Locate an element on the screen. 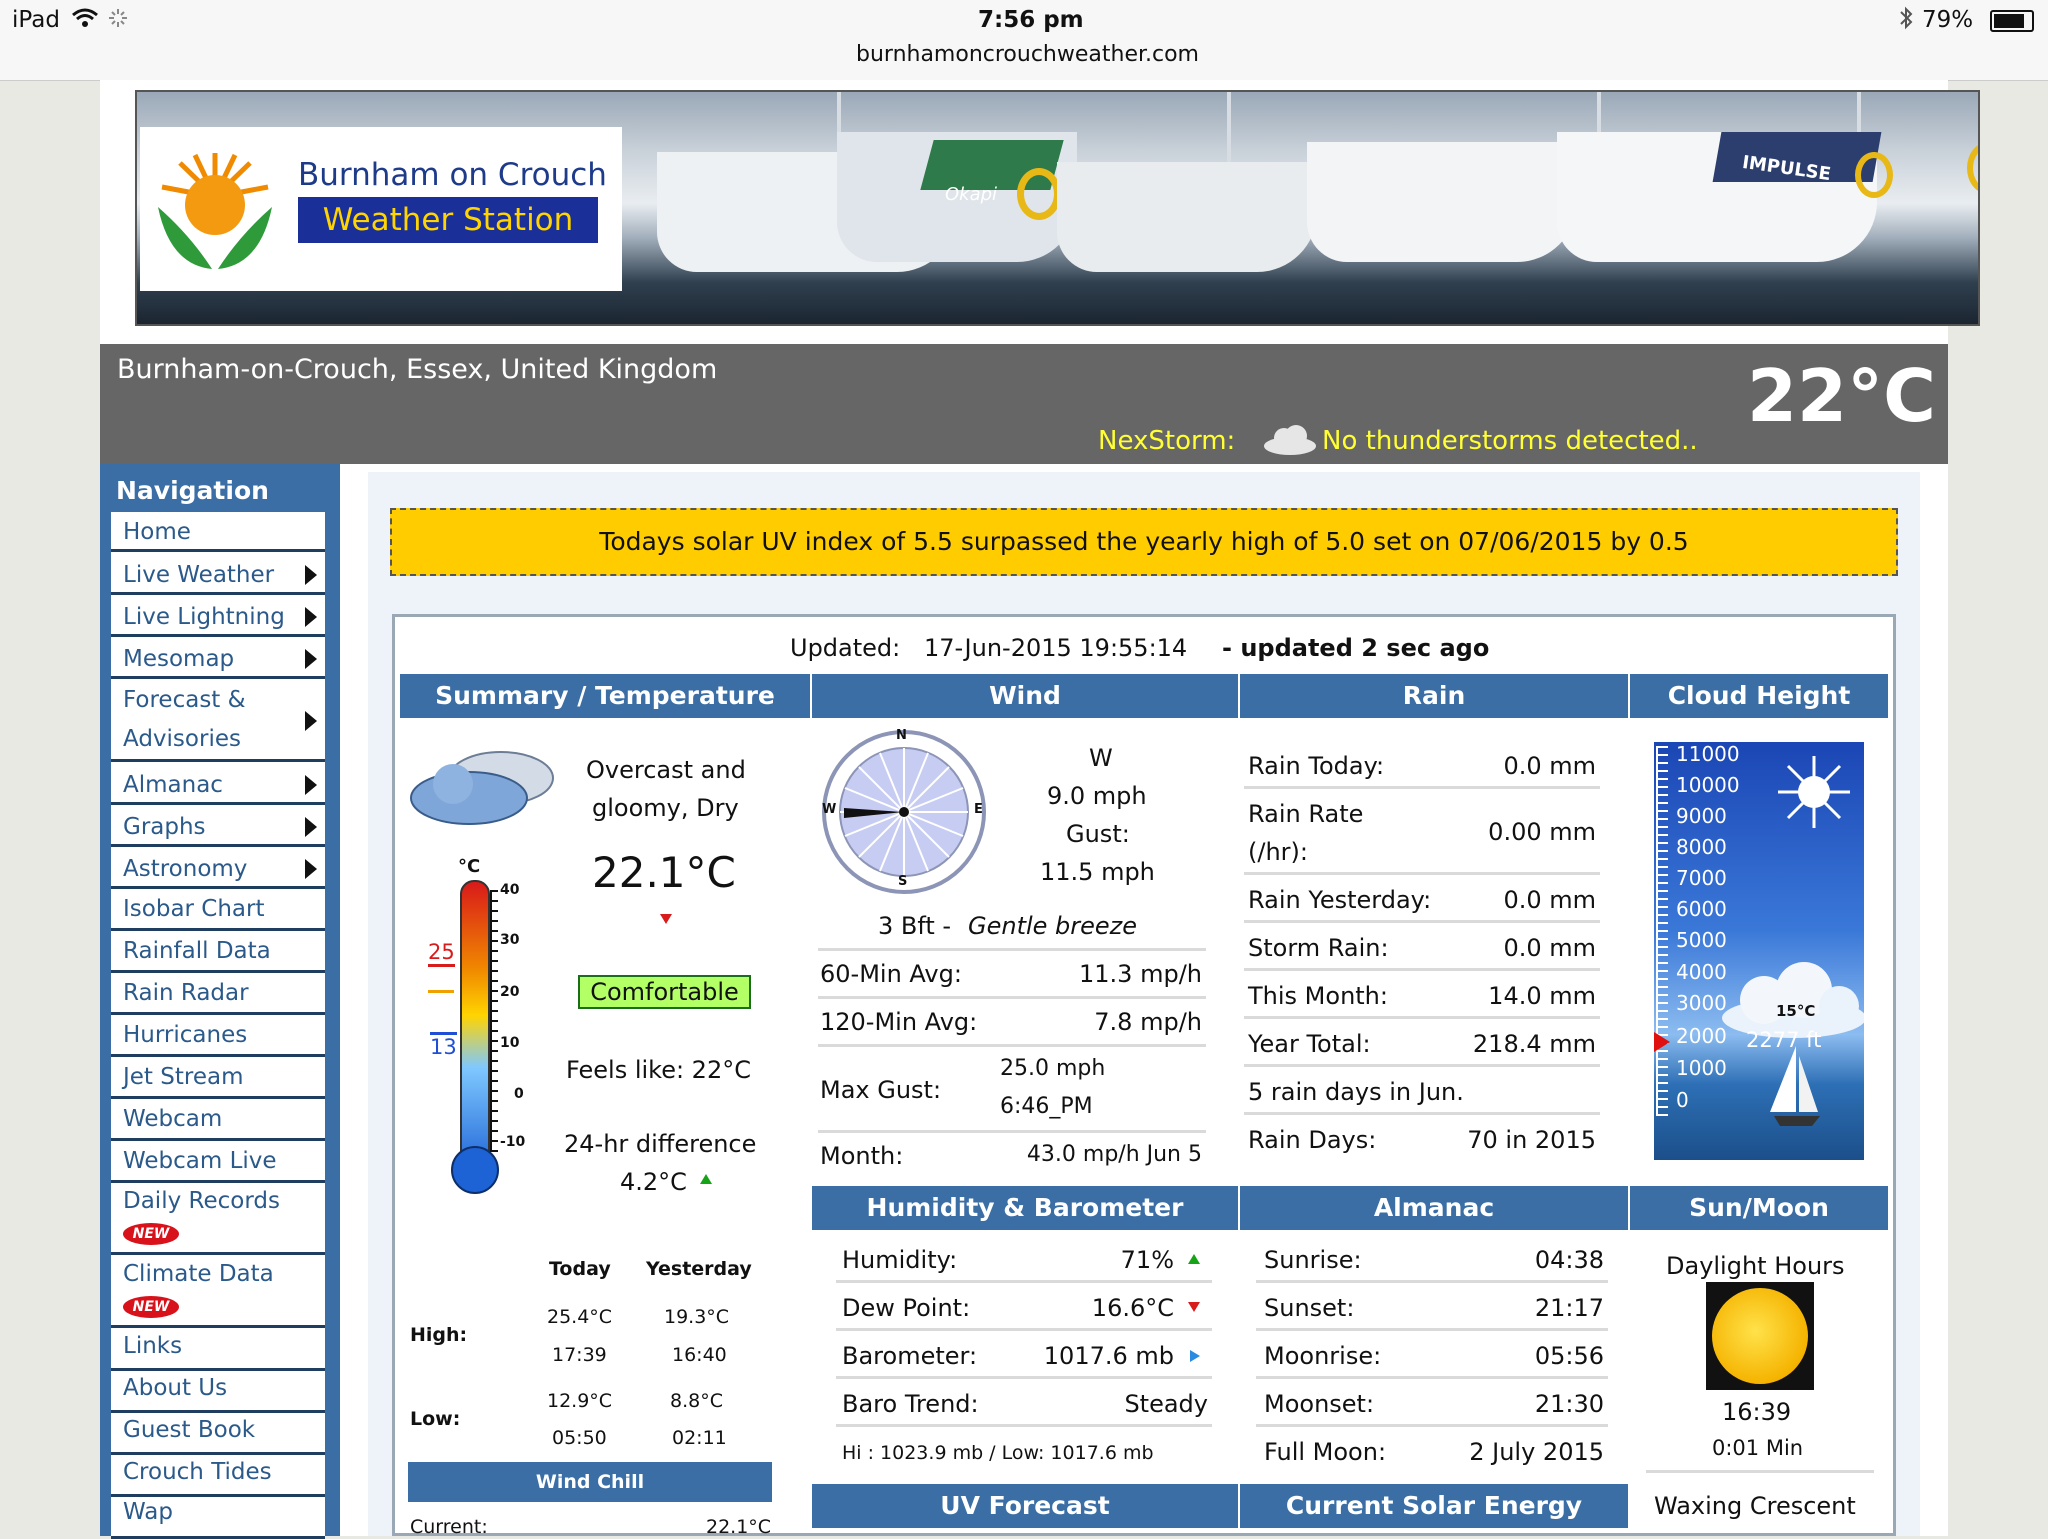  24hr-difference-label: 24-hr difference is located at coordinates (660, 1144).